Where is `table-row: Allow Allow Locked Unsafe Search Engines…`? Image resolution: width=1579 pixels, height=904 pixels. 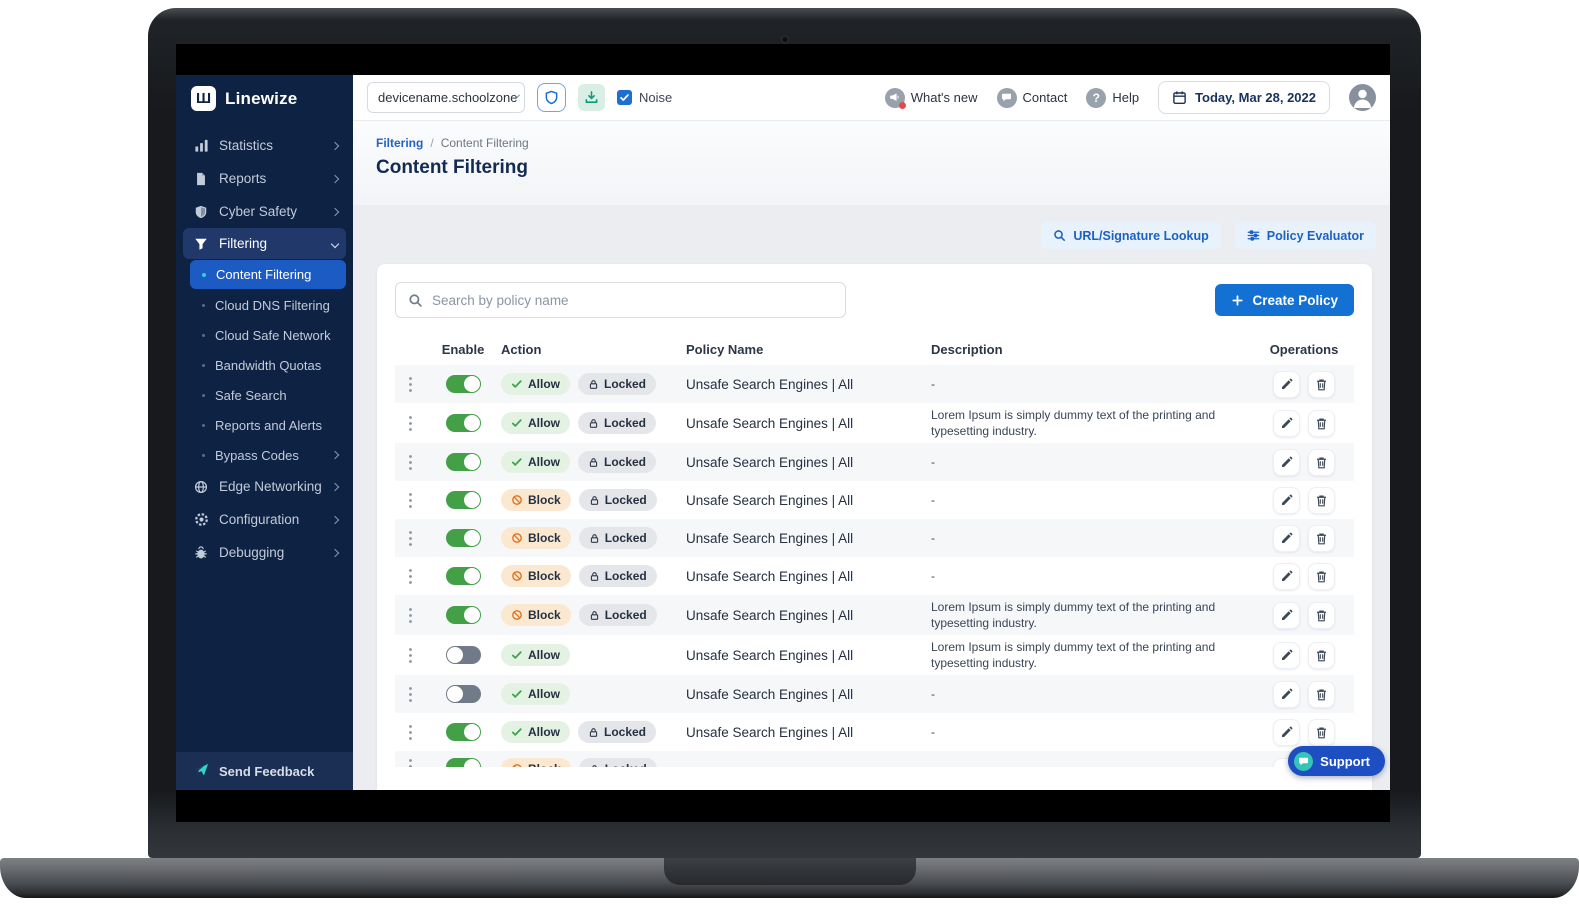
table-row: Allow Allow Locked Unsafe Search Engines… is located at coordinates (874, 694).